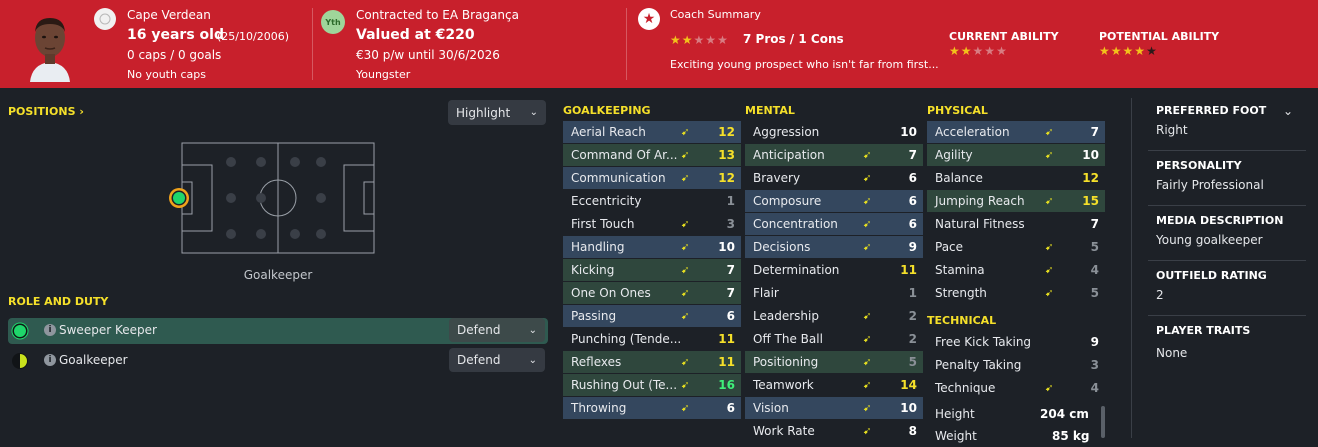 The image size is (1318, 447). What do you see at coordinates (834, 224) in the screenshot?
I see `attribute-row: Concentration ➹ 6` at bounding box center [834, 224].